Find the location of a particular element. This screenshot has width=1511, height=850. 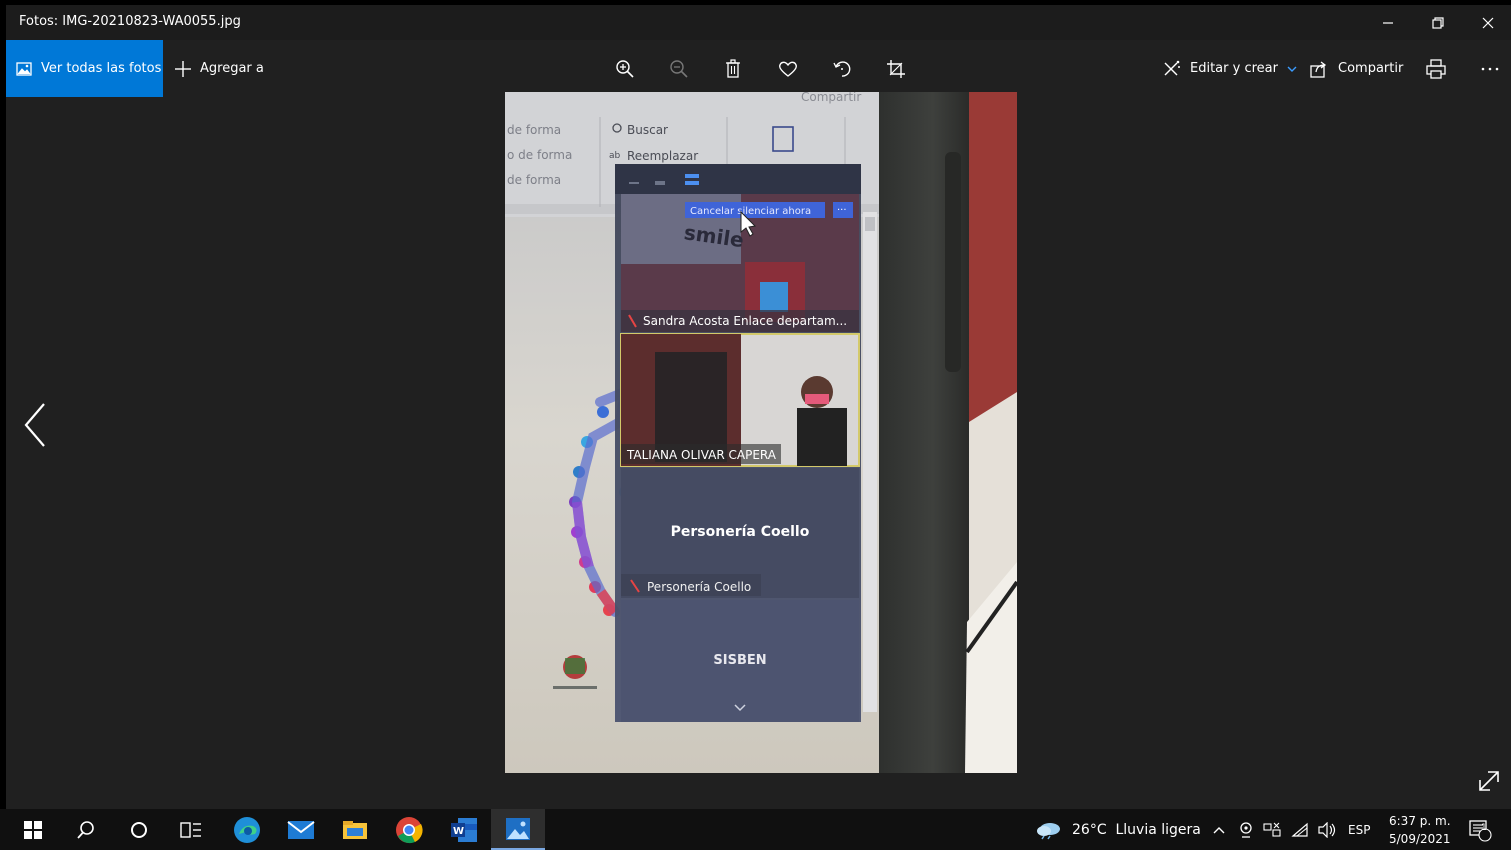

weather-widget: 26°C Lluvia ligera is located at coordinates (1118, 829).